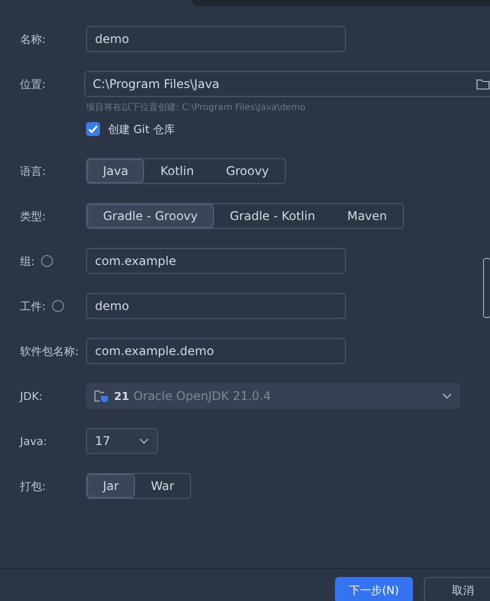  What do you see at coordinates (27, 261) in the screenshot?
I see `field-label: 组:` at bounding box center [27, 261].